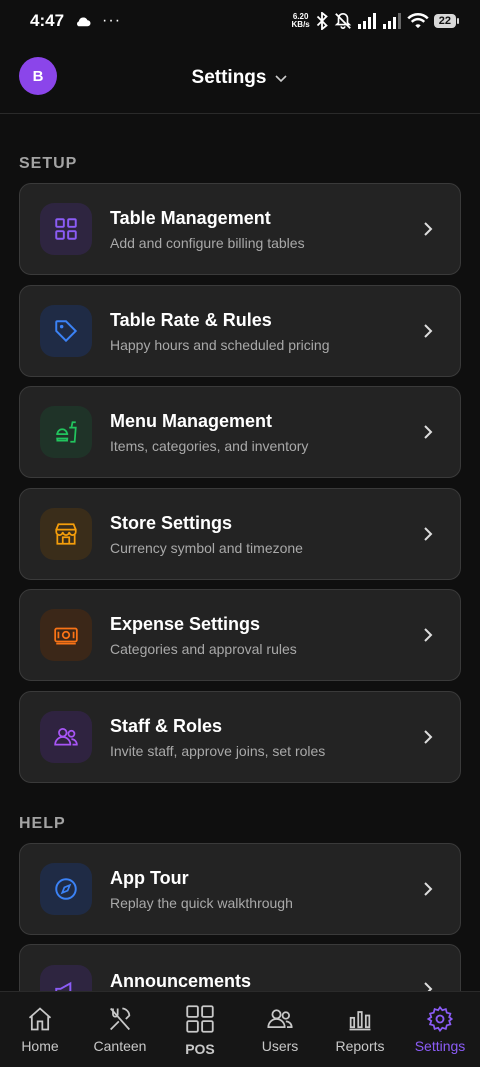 The image size is (480, 1067). Describe the element at coordinates (240, 967) in the screenshot. I see `help-item-announcements: Announcements` at that location.